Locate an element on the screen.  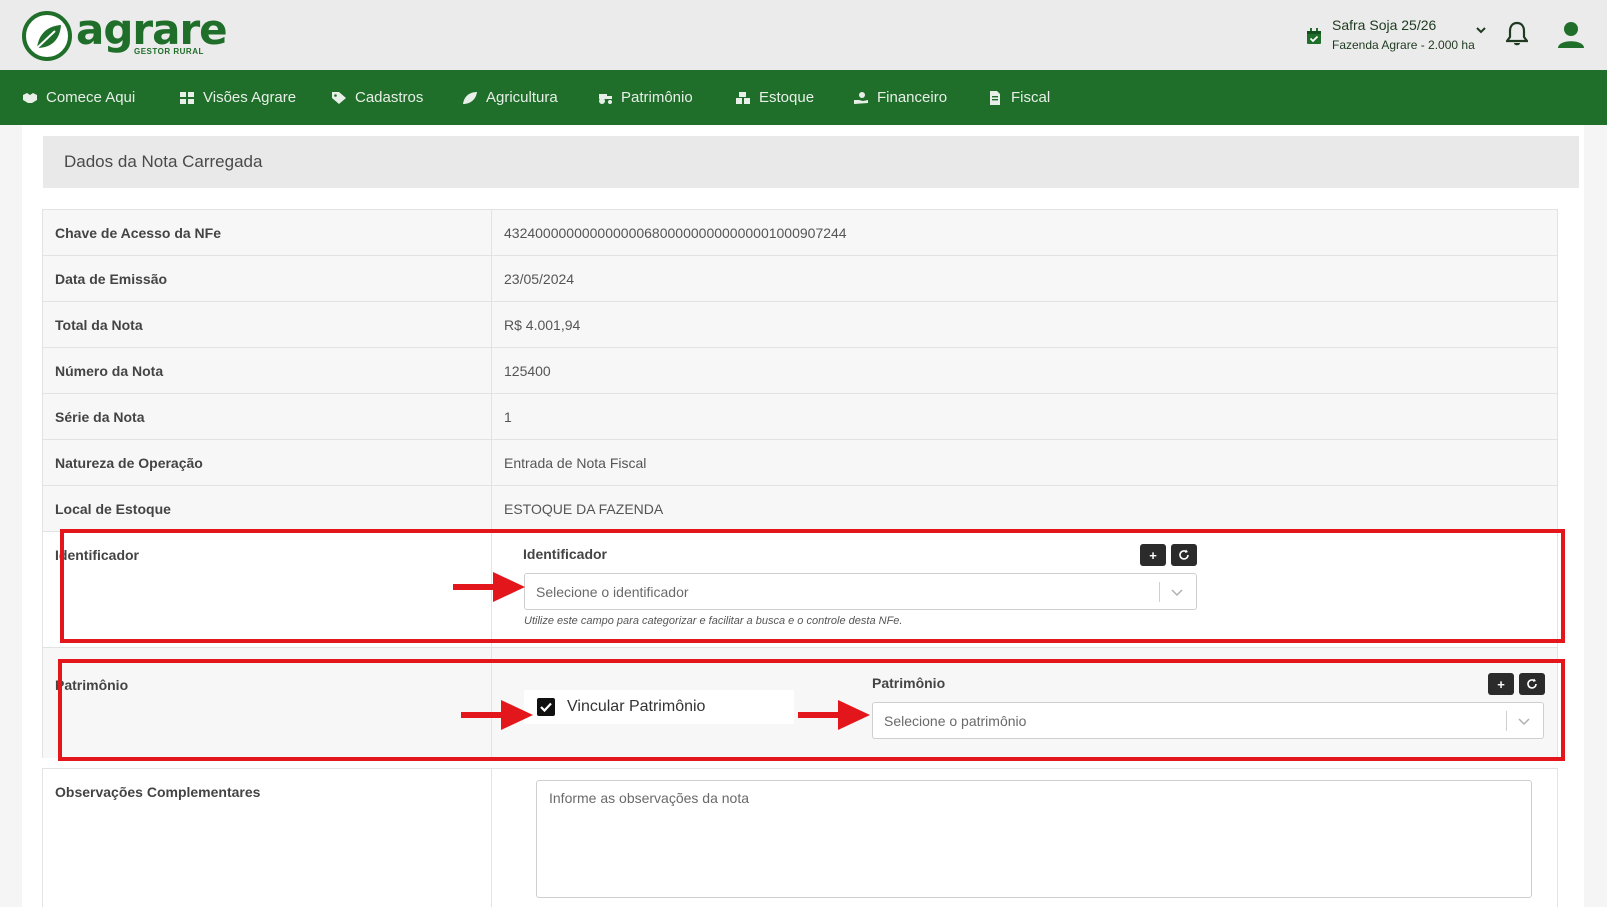
leaf-logo-icon is located at coordinates (47, 36).